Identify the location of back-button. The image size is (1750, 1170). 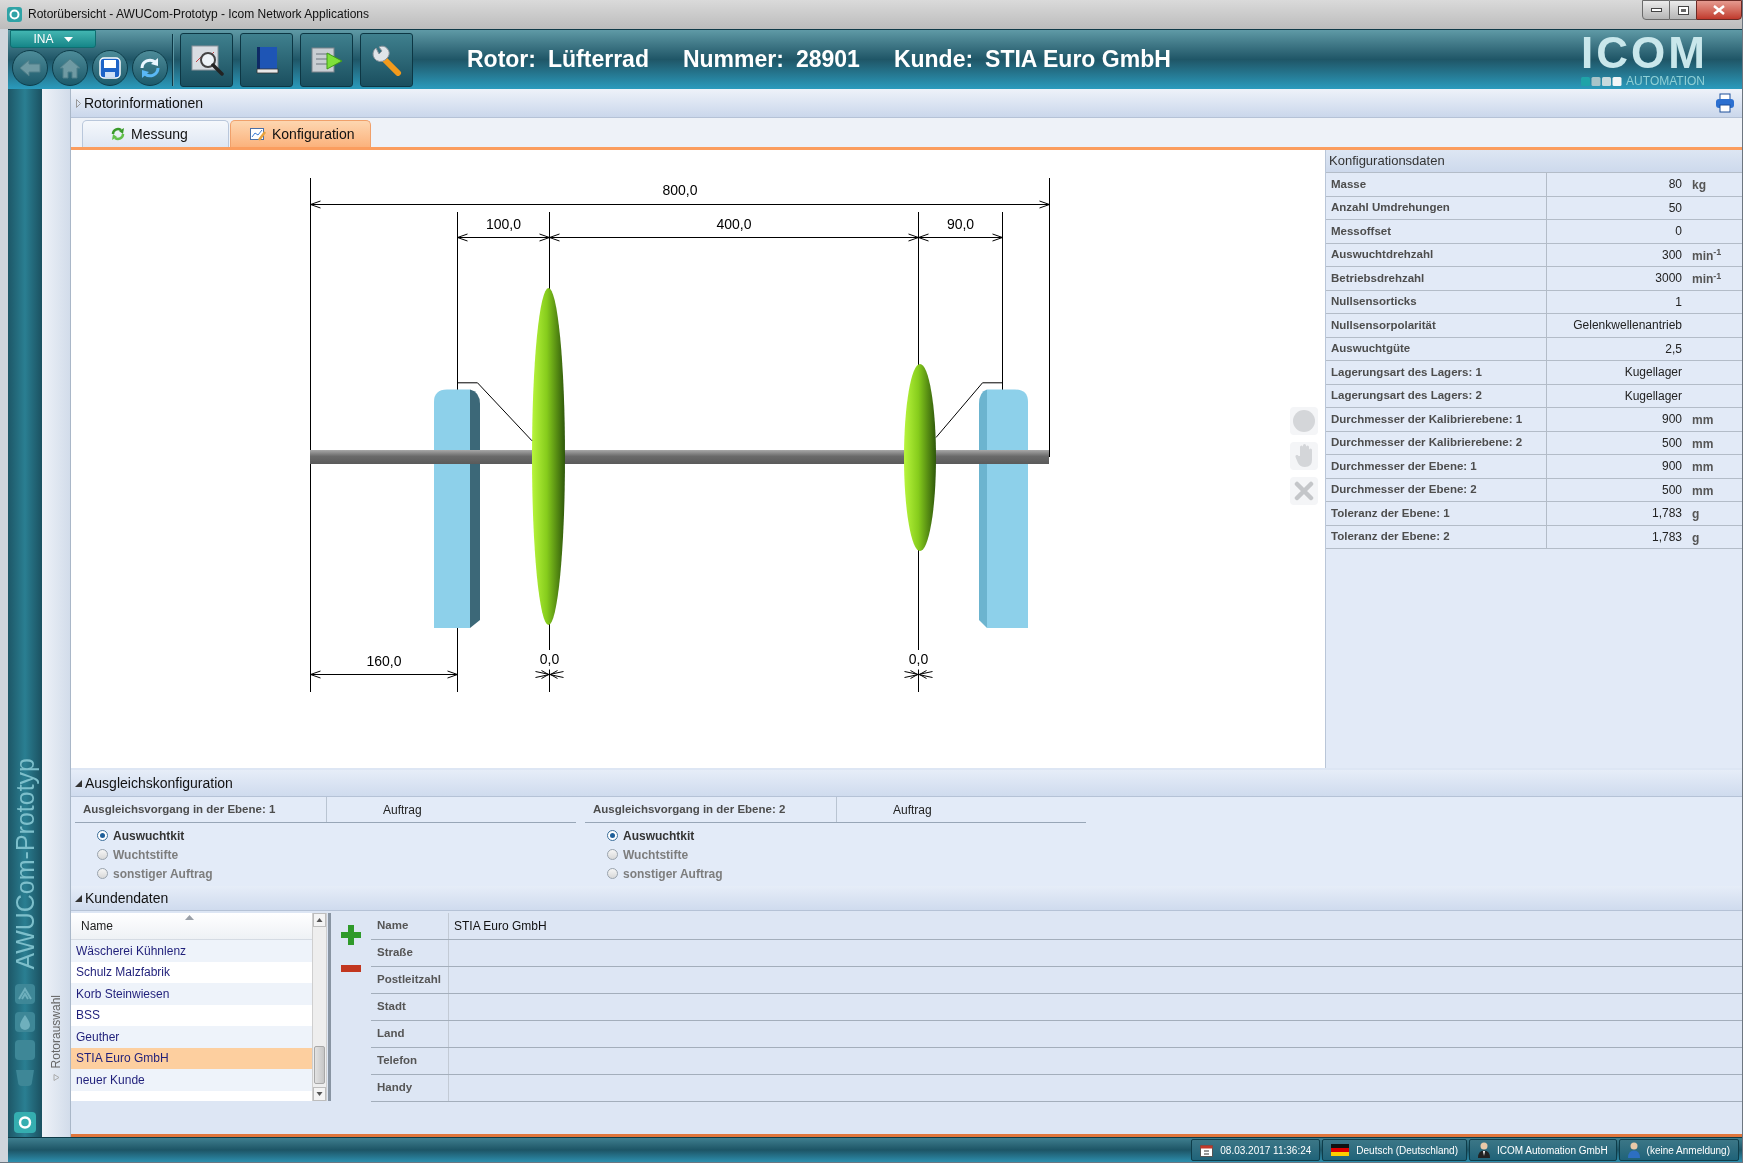
(30, 68).